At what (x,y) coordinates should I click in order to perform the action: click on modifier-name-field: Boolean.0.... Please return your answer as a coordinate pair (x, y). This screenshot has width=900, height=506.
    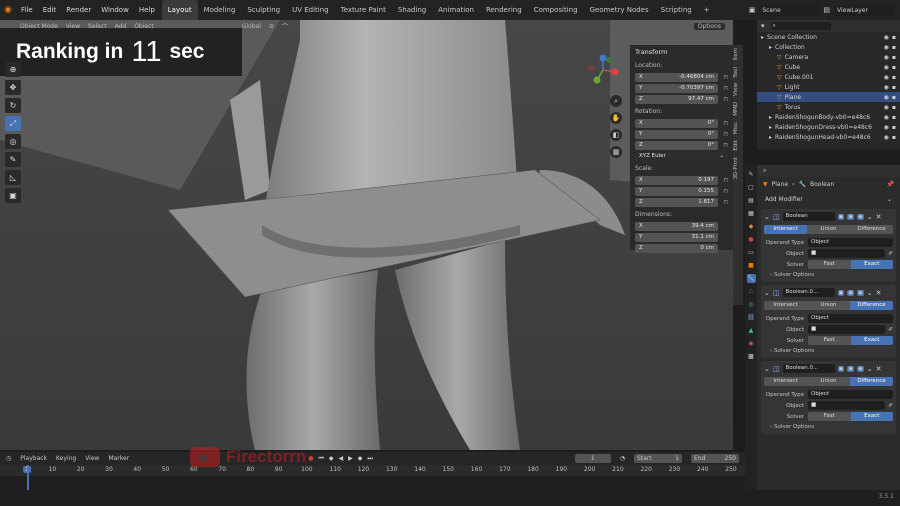
    Looking at the image, I should click on (808, 292).